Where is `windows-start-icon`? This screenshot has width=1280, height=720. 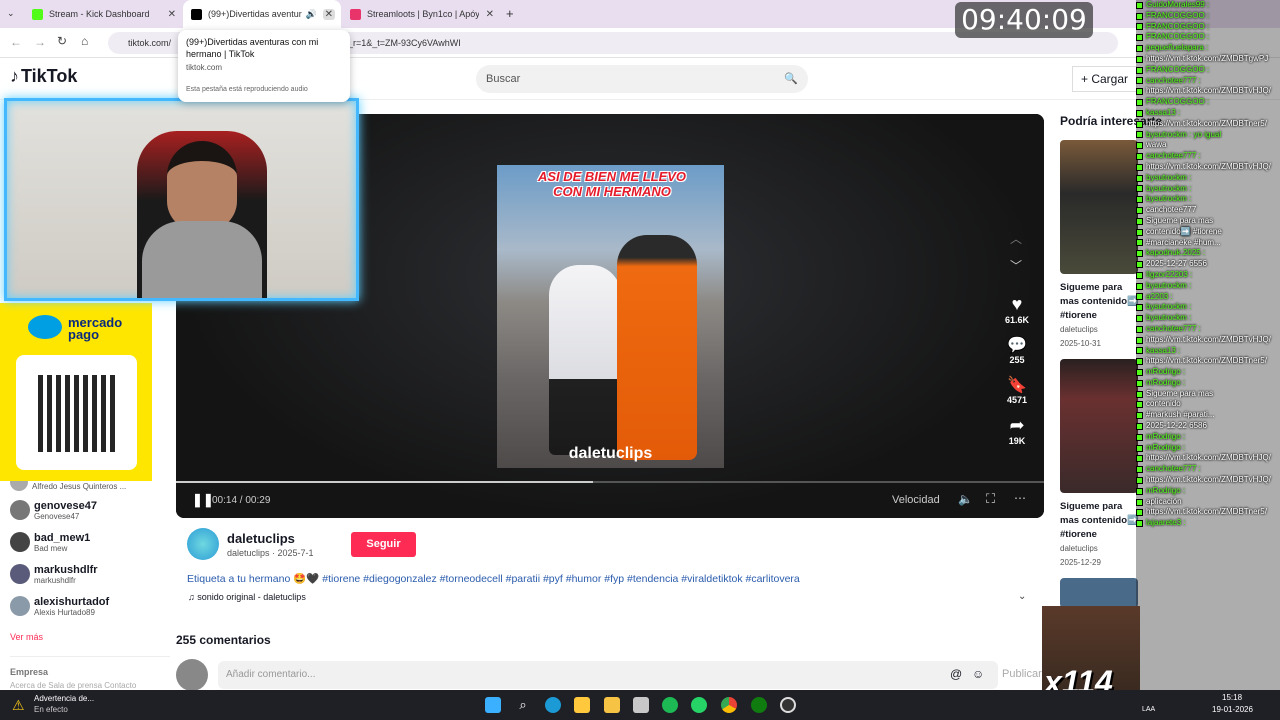
windows-start-icon is located at coordinates (493, 705).